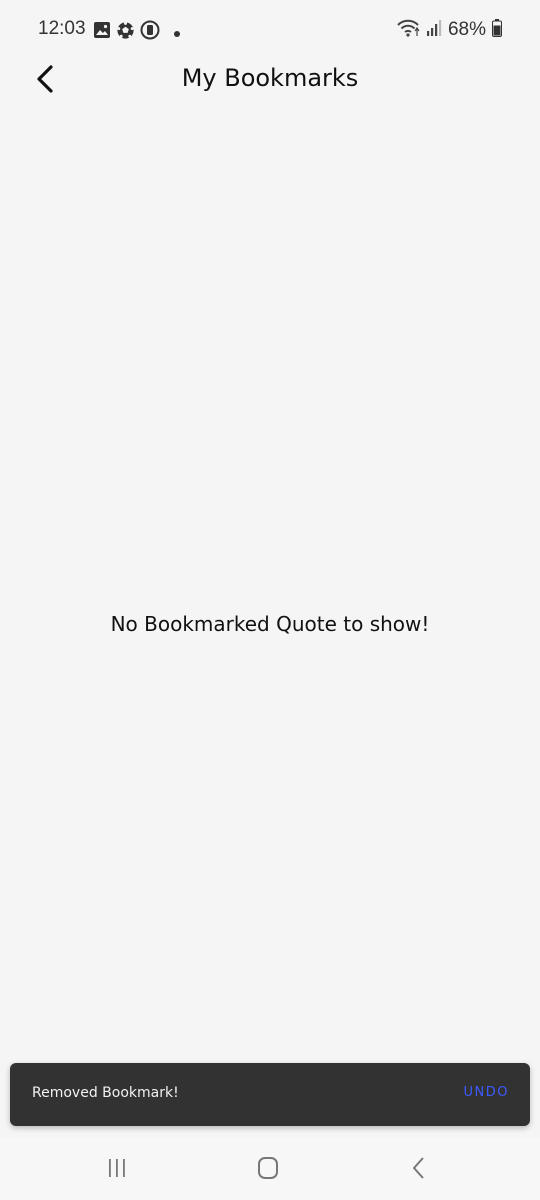 The width and height of the screenshot is (540, 1200). Describe the element at coordinates (408, 30) in the screenshot. I see `wifi-icon` at that location.